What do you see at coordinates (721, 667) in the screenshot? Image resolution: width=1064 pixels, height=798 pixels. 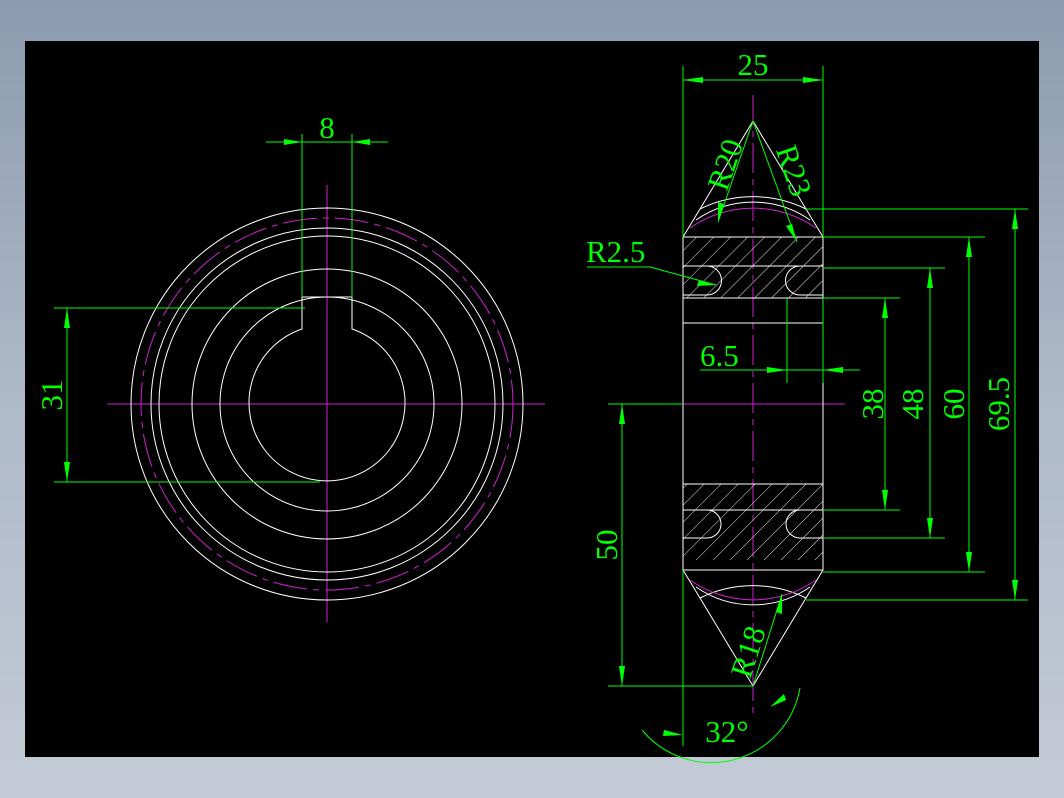 I see `dim-angle: 32°` at bounding box center [721, 667].